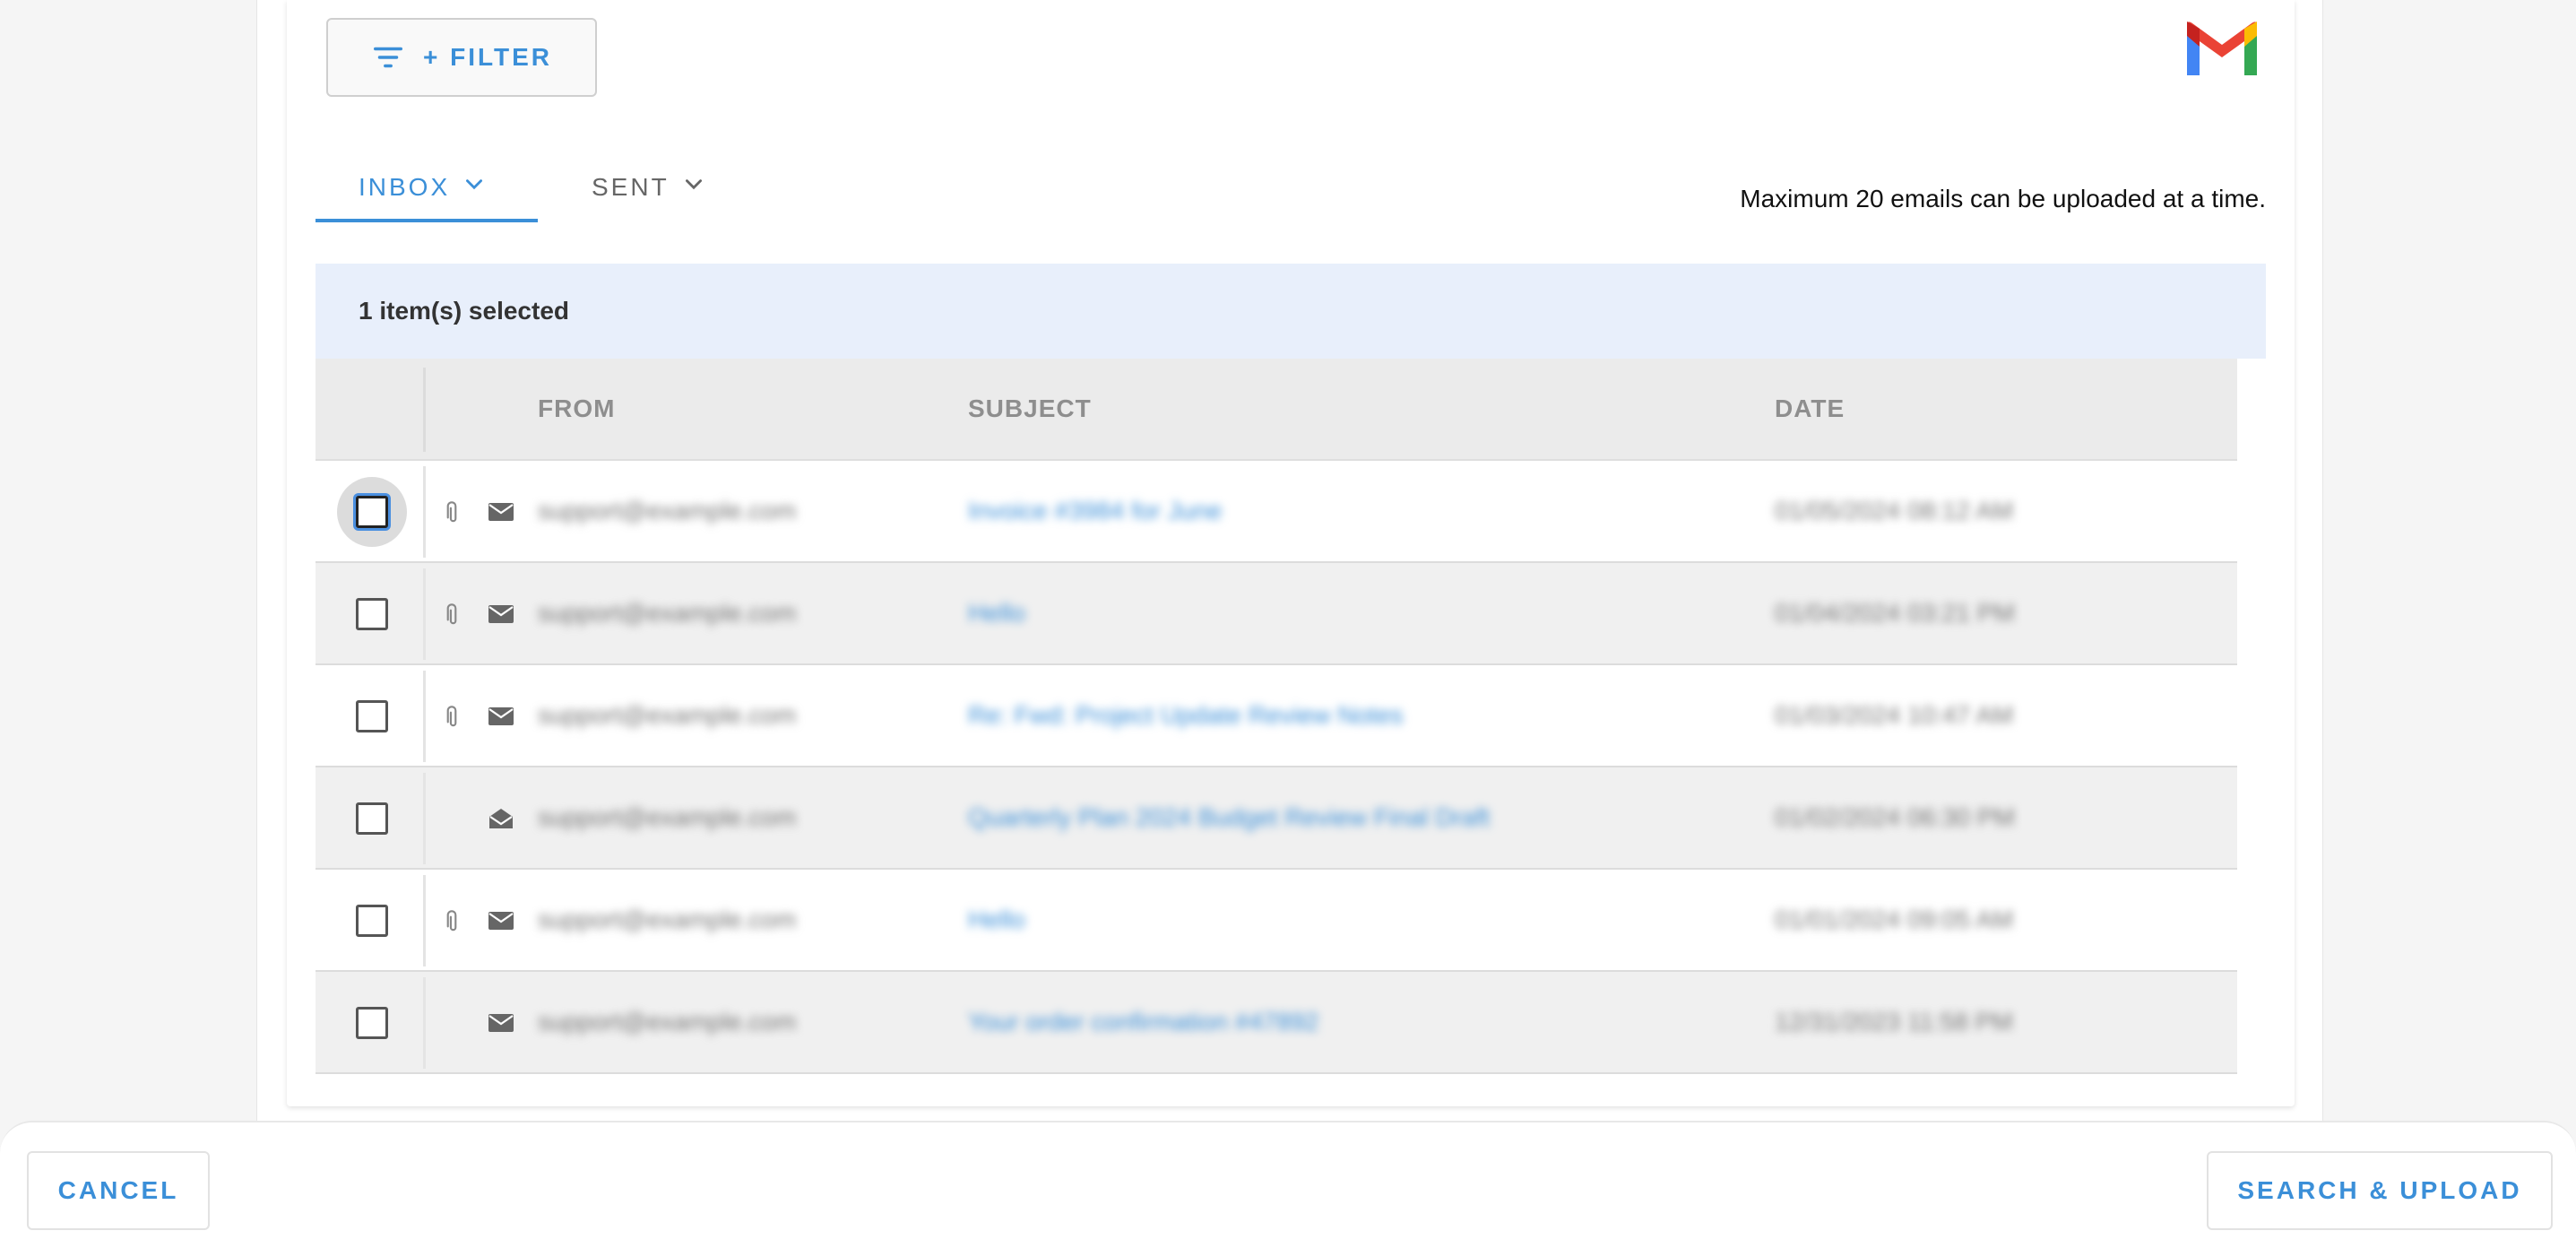  What do you see at coordinates (1894, 511) in the screenshot?
I see `row-date: 01/05/2024 08:12 AM` at bounding box center [1894, 511].